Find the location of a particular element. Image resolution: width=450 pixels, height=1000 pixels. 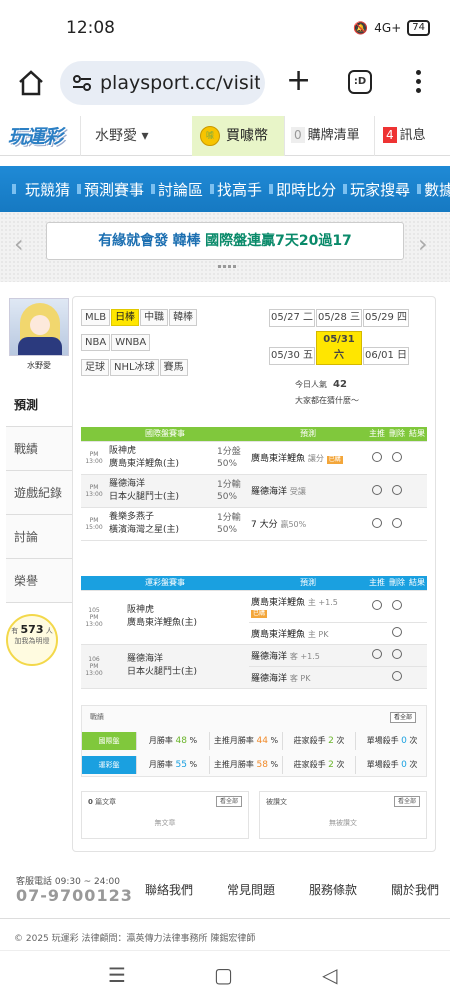

cart-link: 0 購牌清單 is located at coordinates (329, 135).